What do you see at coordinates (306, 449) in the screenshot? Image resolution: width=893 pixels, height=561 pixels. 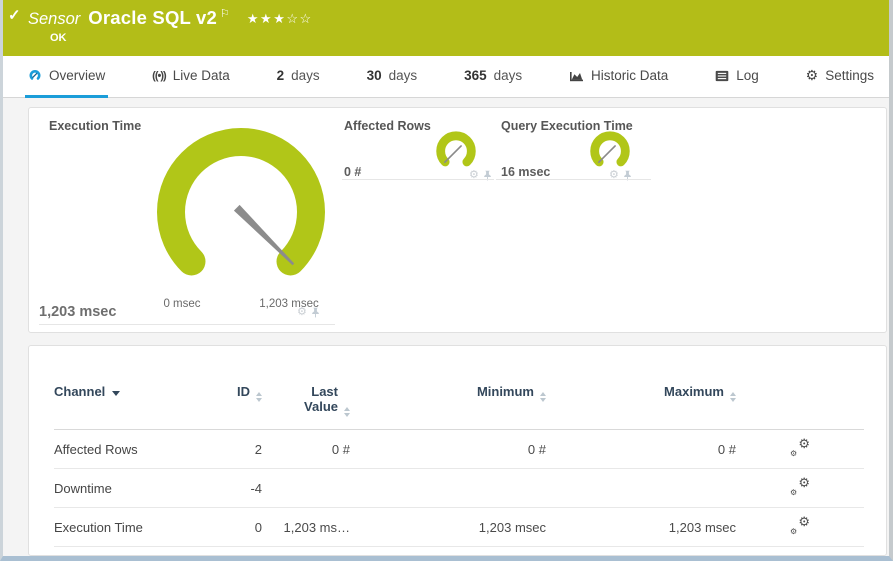 I see `channel-last-value: 0 #` at bounding box center [306, 449].